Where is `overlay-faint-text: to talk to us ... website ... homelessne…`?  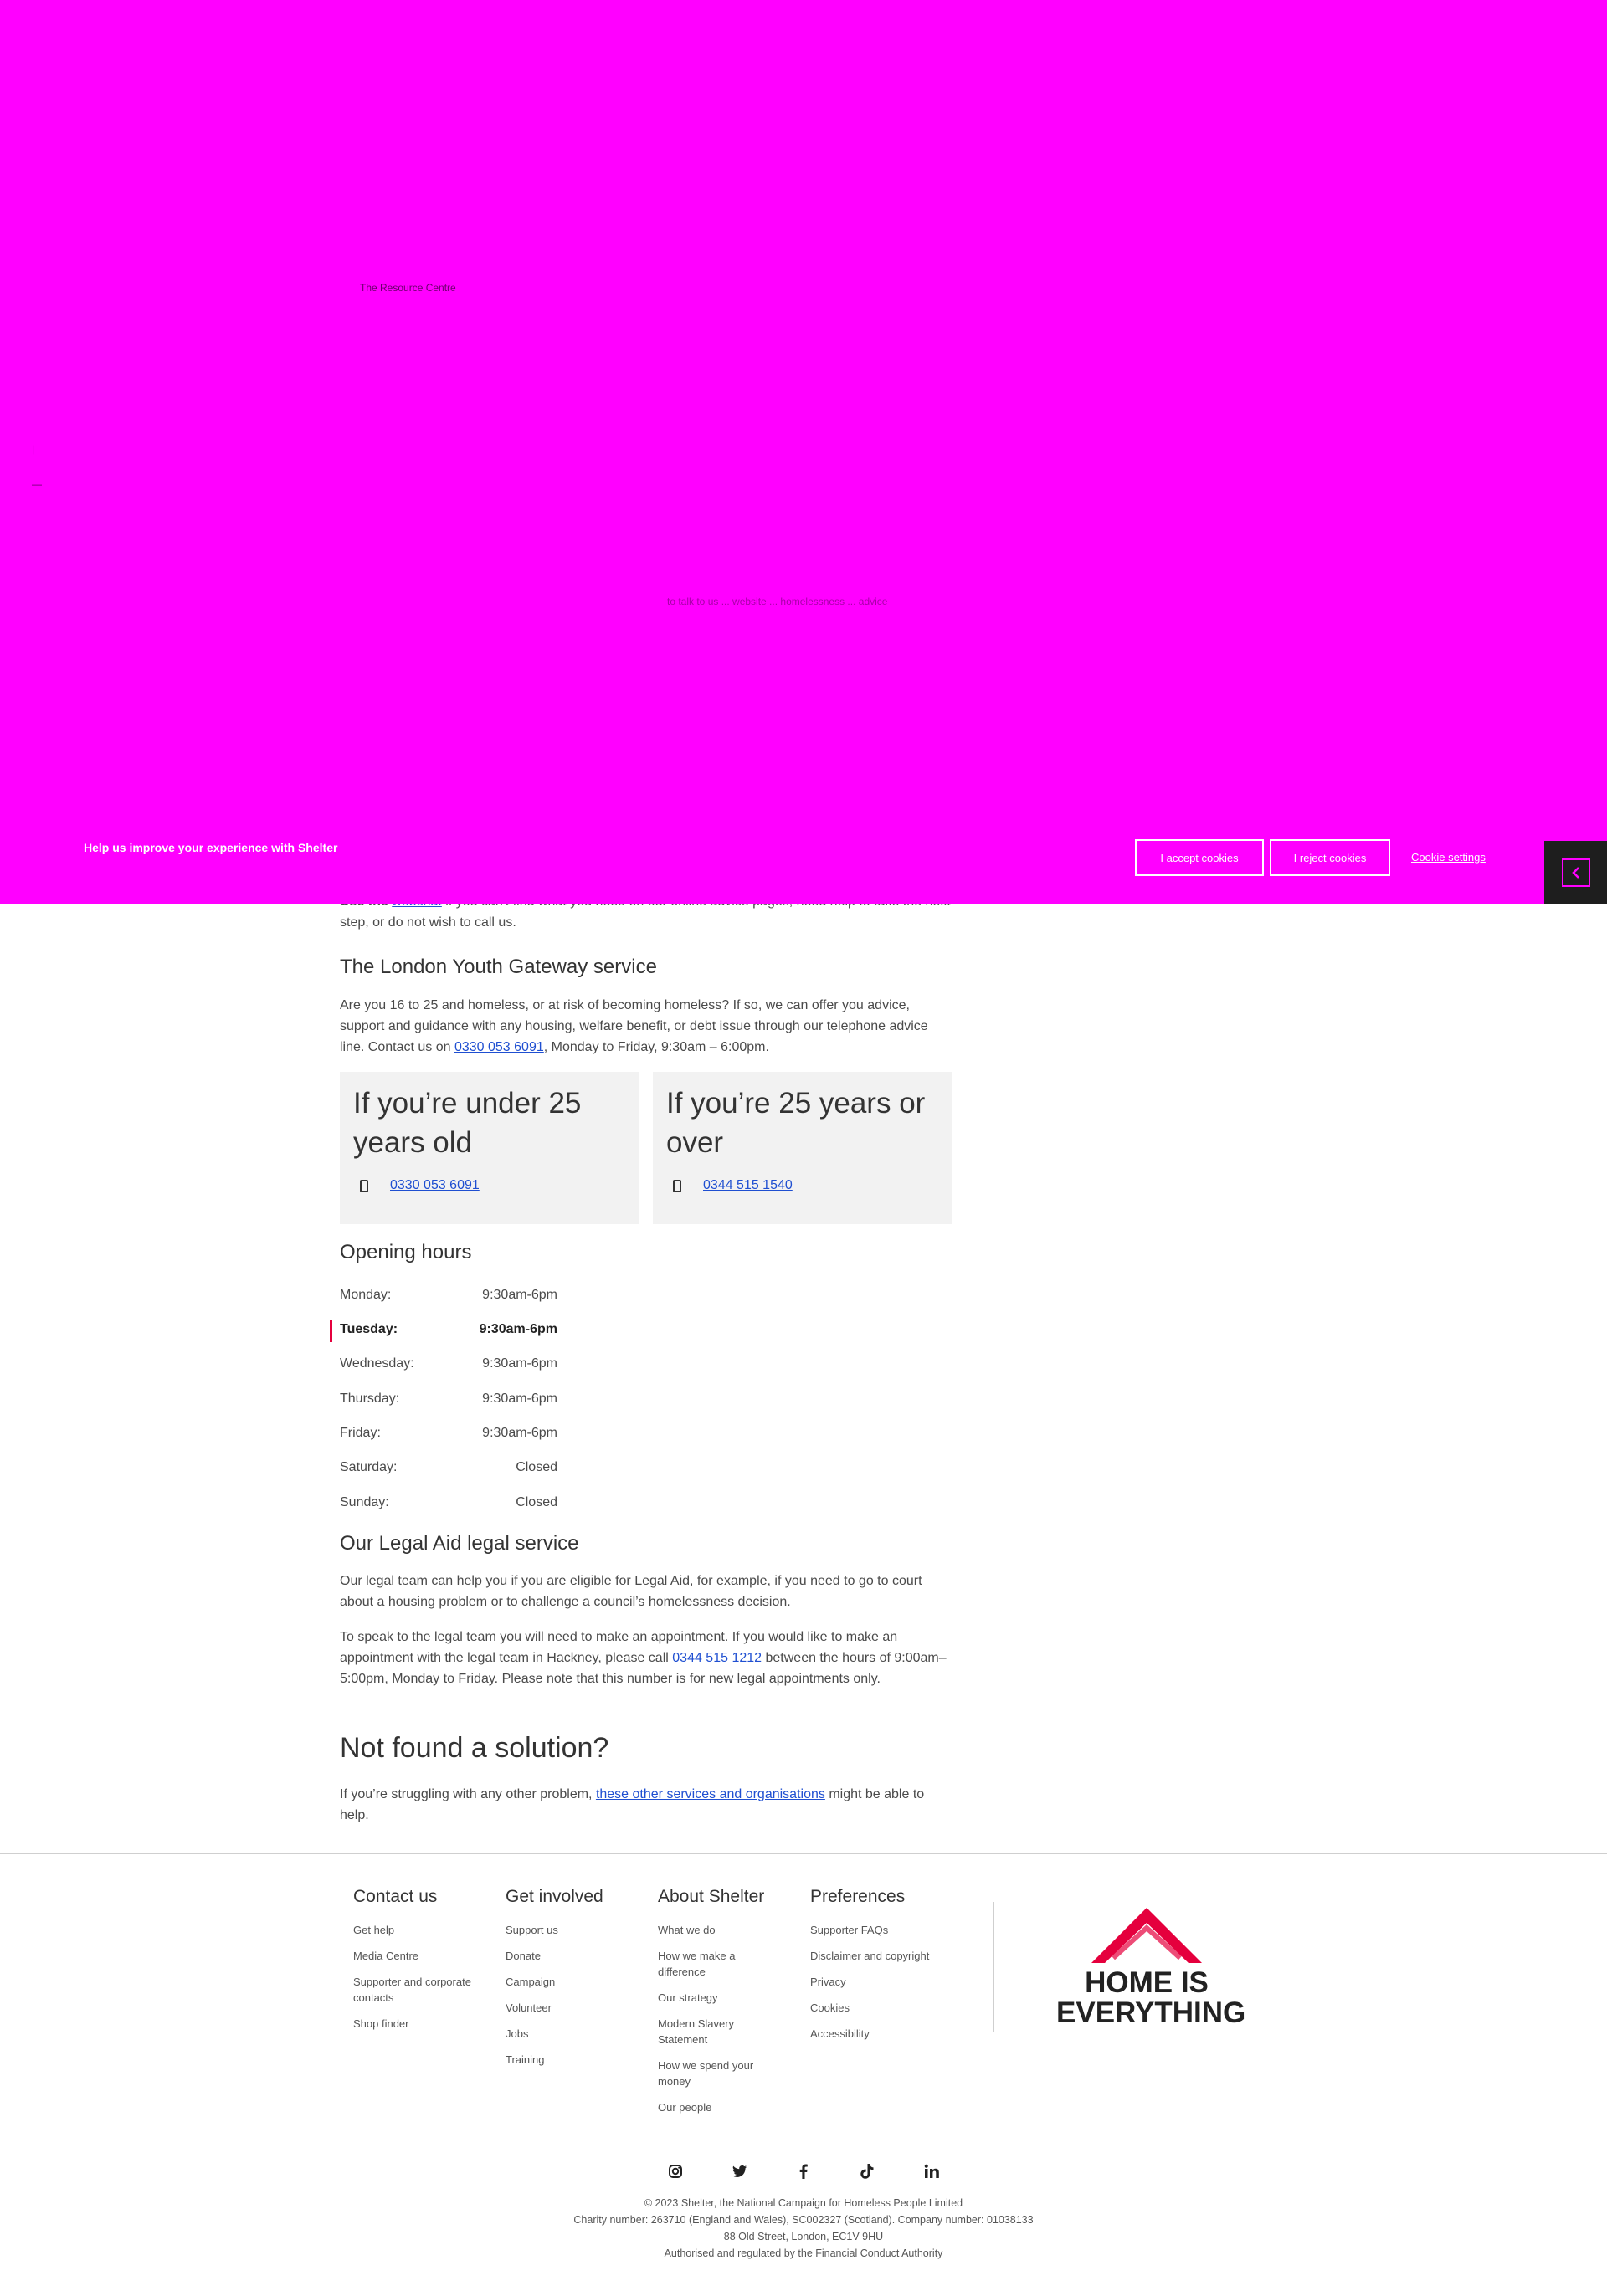
overlay-faint-text: to talk to us ... website ... homelessne… is located at coordinates (777, 601).